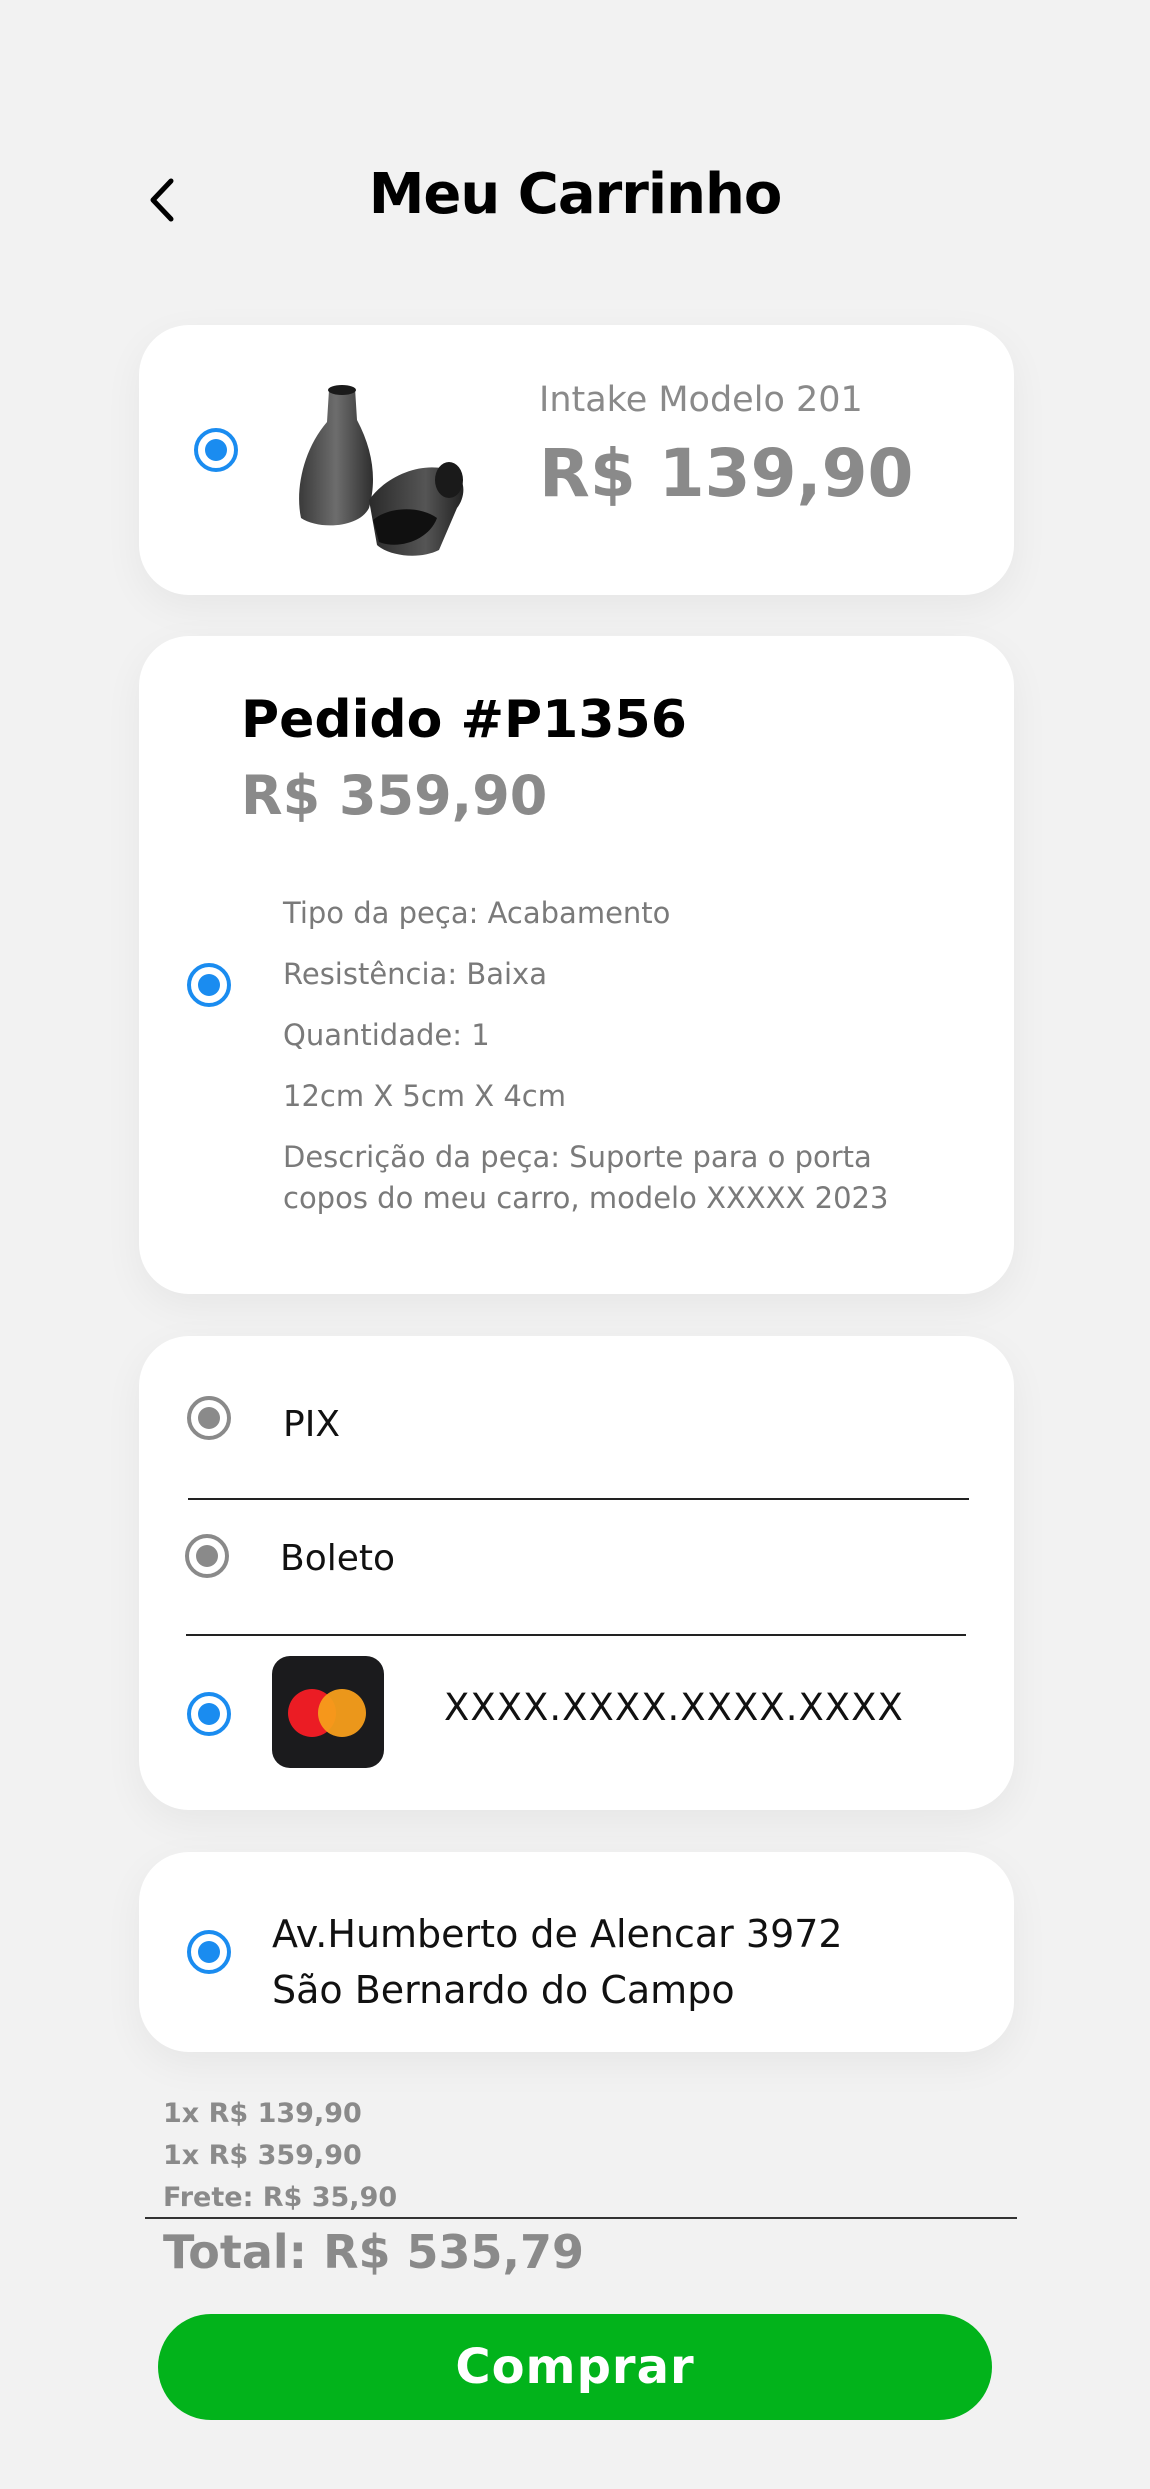 This screenshot has height=2489, width=1150. What do you see at coordinates (674, 1707) in the screenshot?
I see `card-number: XXXX.XXXX.XXXX.XXXX` at bounding box center [674, 1707].